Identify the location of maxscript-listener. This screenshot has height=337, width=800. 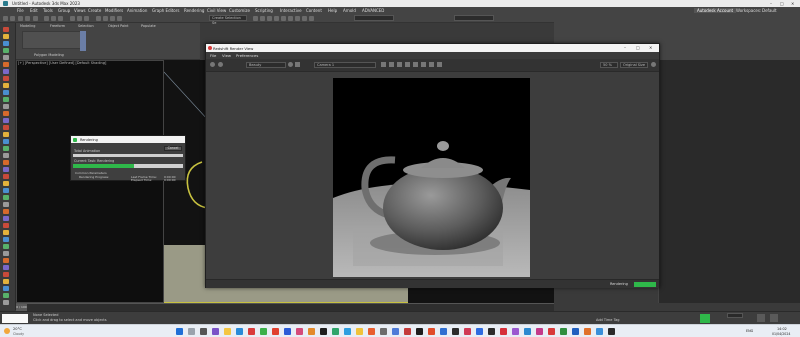
(15, 318).